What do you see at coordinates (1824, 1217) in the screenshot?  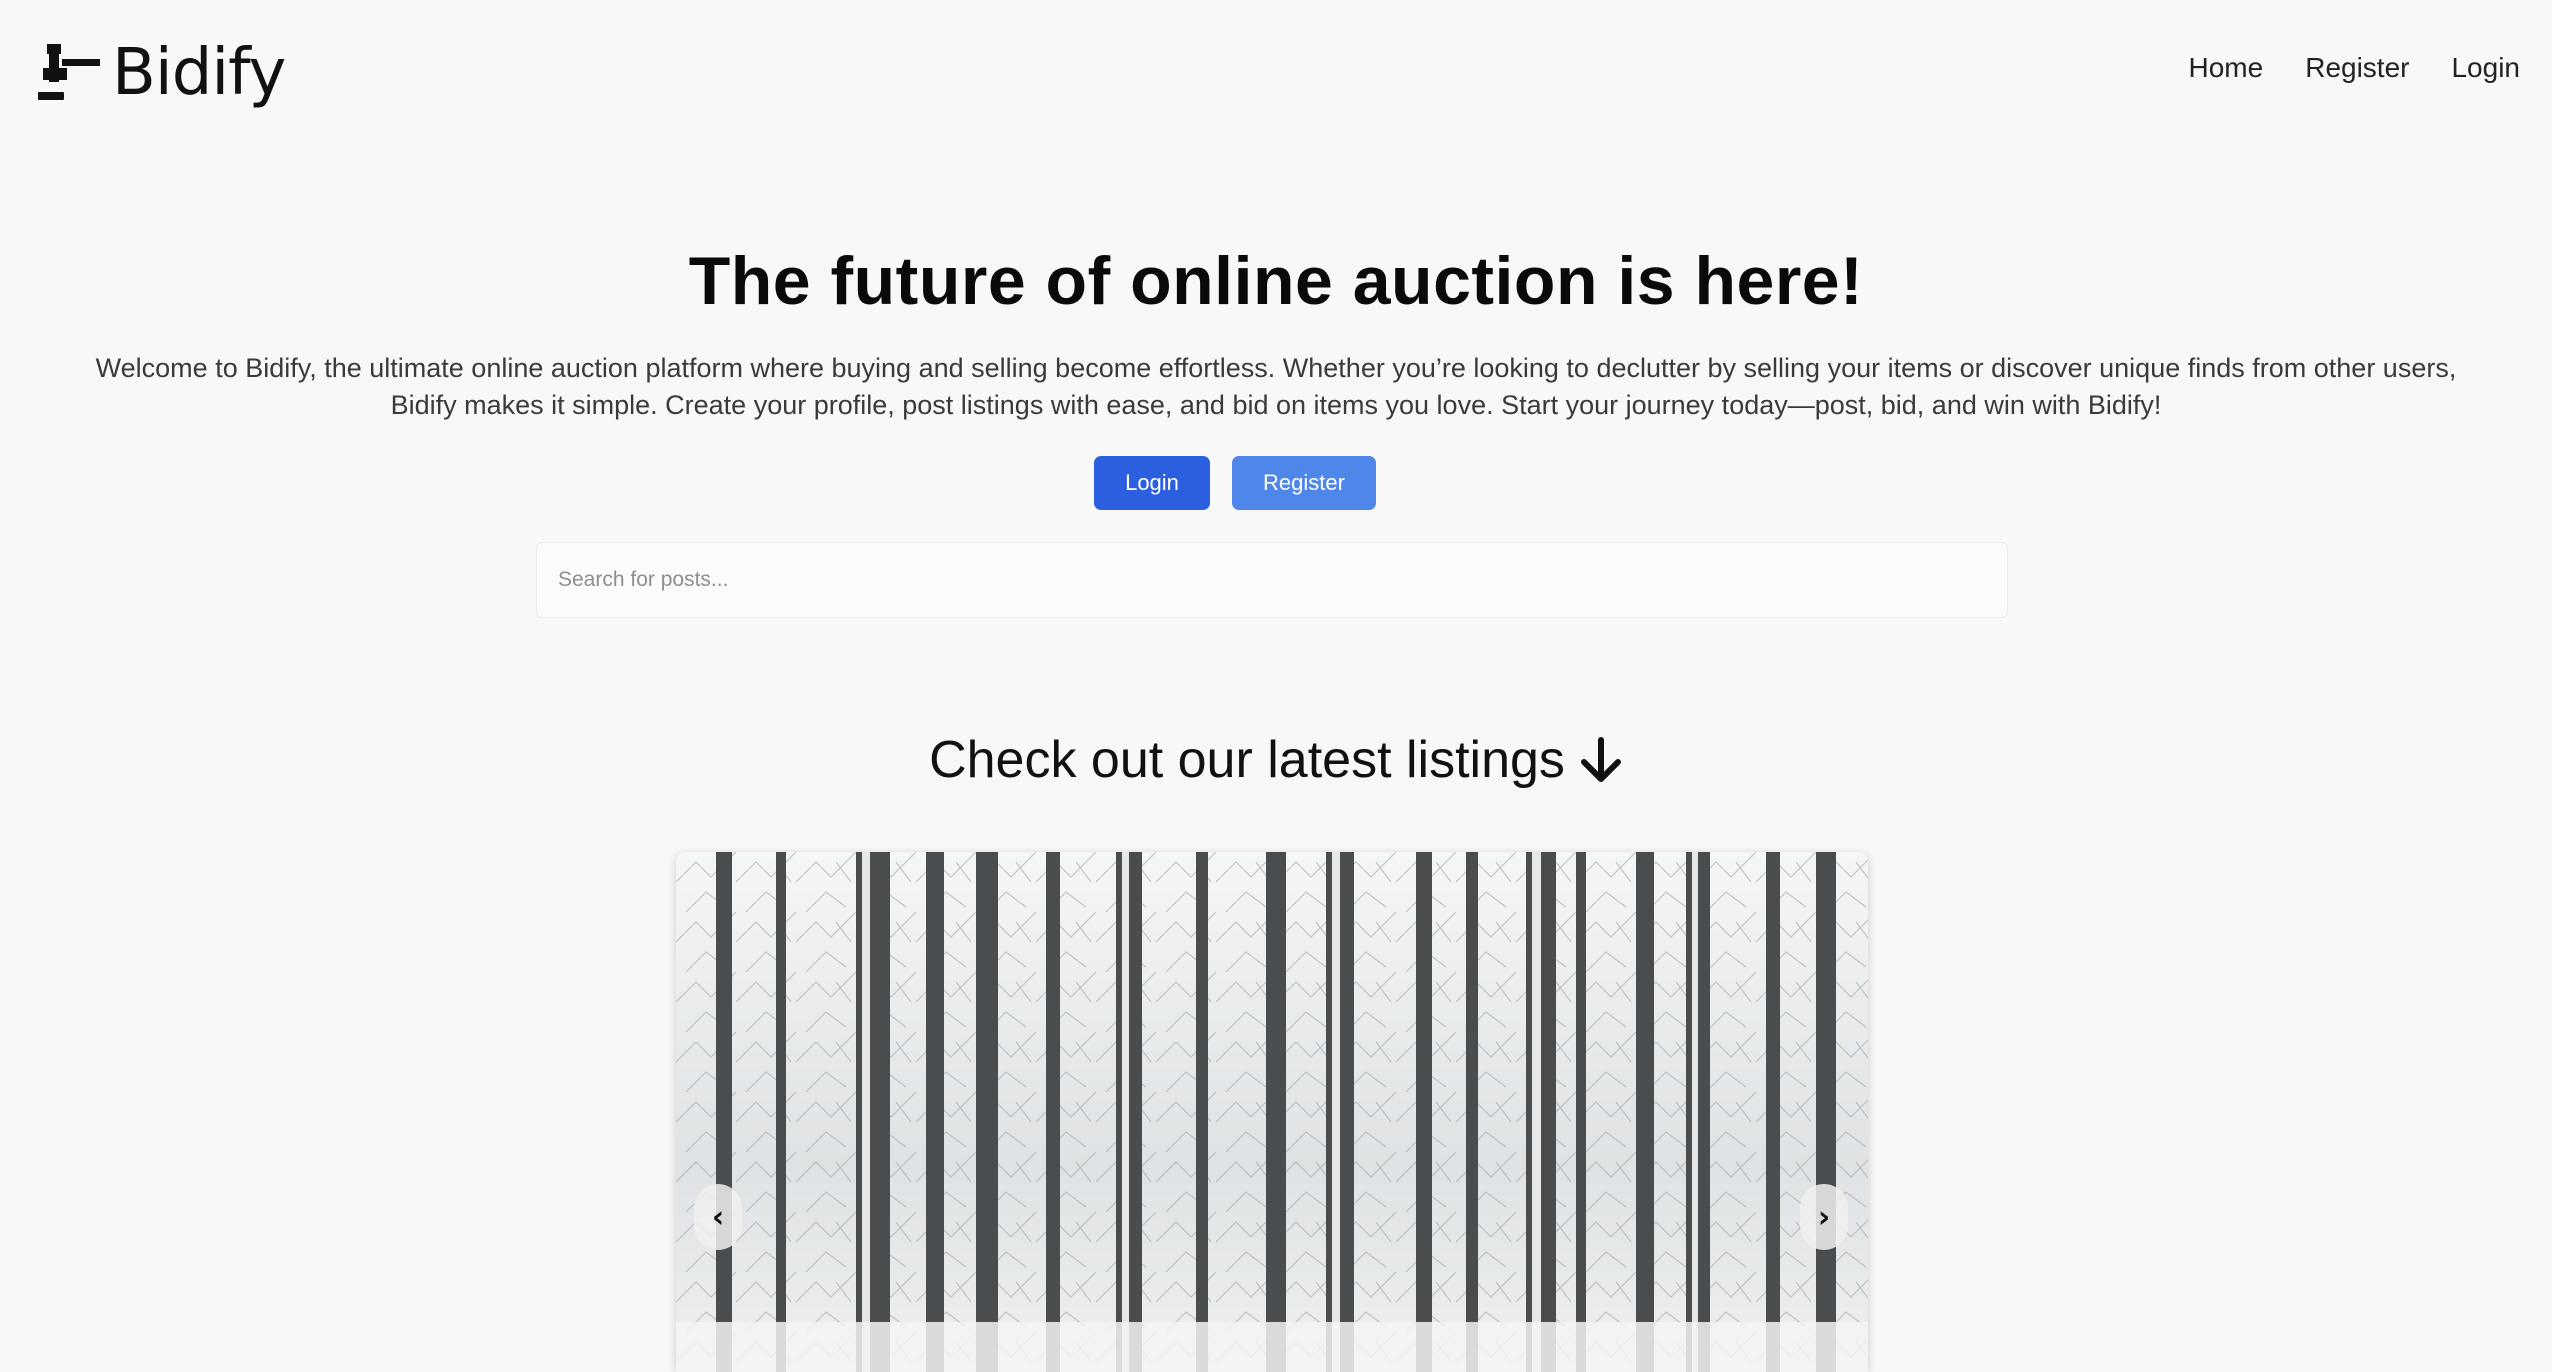 I see `carousel-next-button: ›` at bounding box center [1824, 1217].